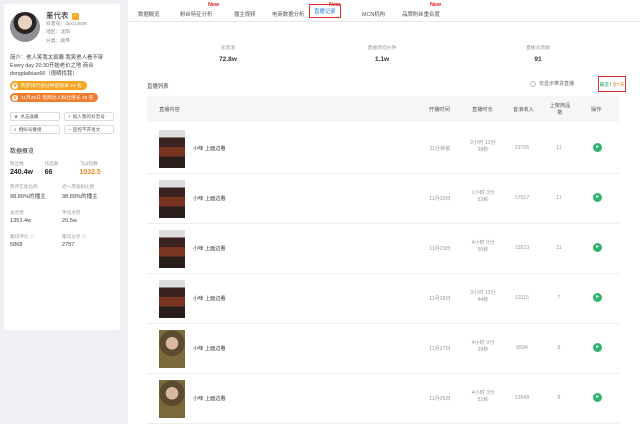 This screenshot has width=640, height=424. What do you see at coordinates (25, 27) in the screenshot?
I see `avatar` at bounding box center [25, 27].